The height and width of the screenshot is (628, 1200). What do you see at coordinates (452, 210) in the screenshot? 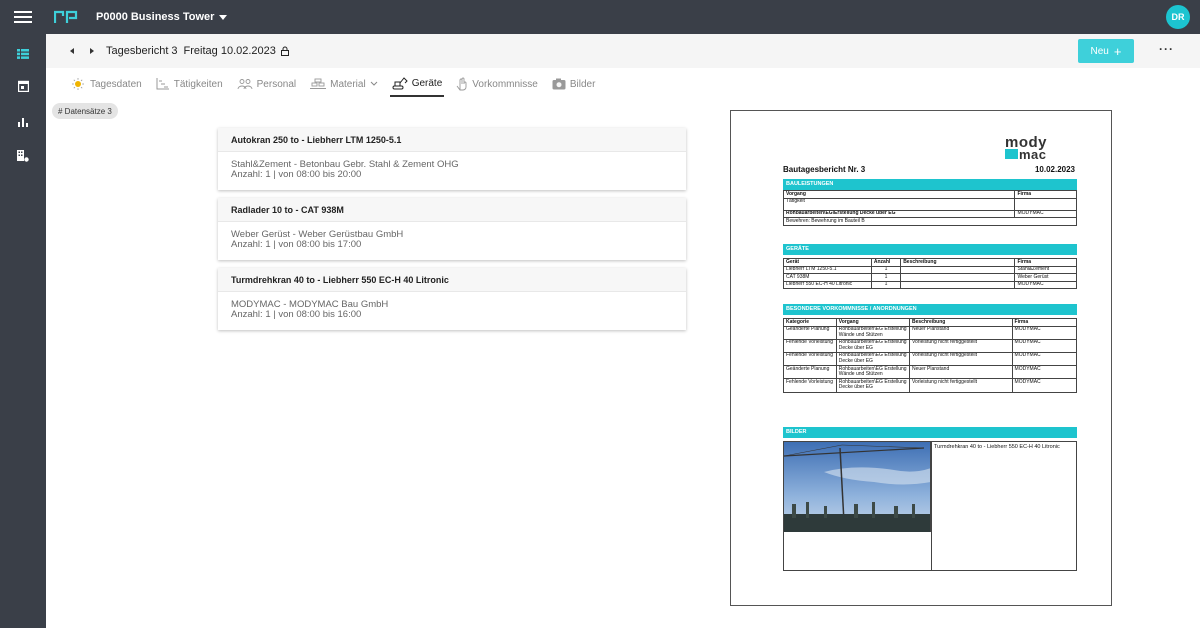
I see `card-title: Radlader 10 to - CAT 938M` at bounding box center [452, 210].